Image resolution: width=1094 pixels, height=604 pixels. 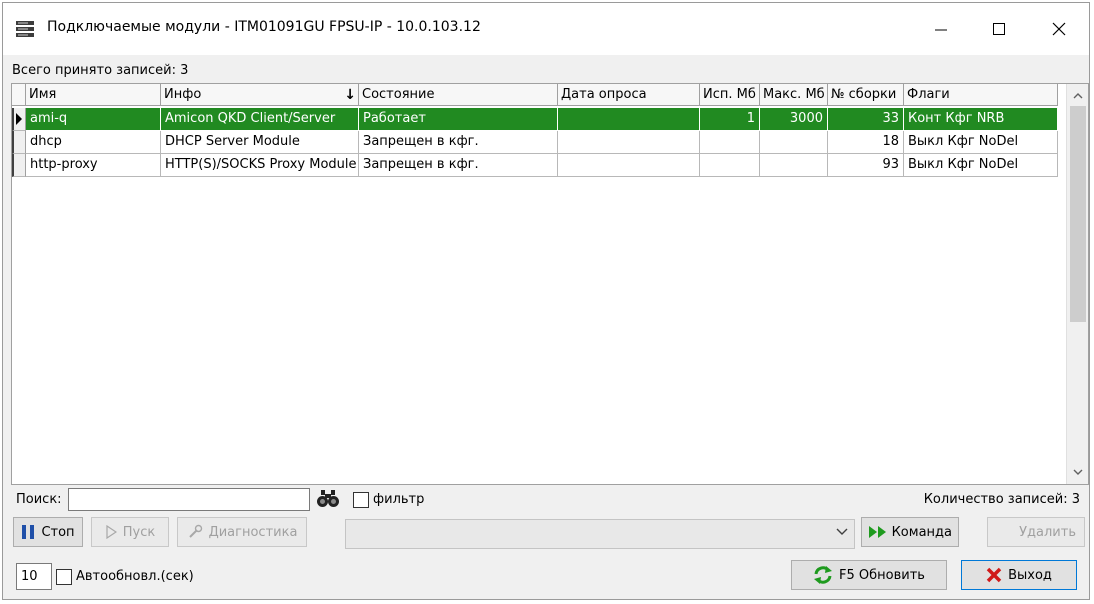 I want to click on exit-button-label: Выход, so click(x=1030, y=575).